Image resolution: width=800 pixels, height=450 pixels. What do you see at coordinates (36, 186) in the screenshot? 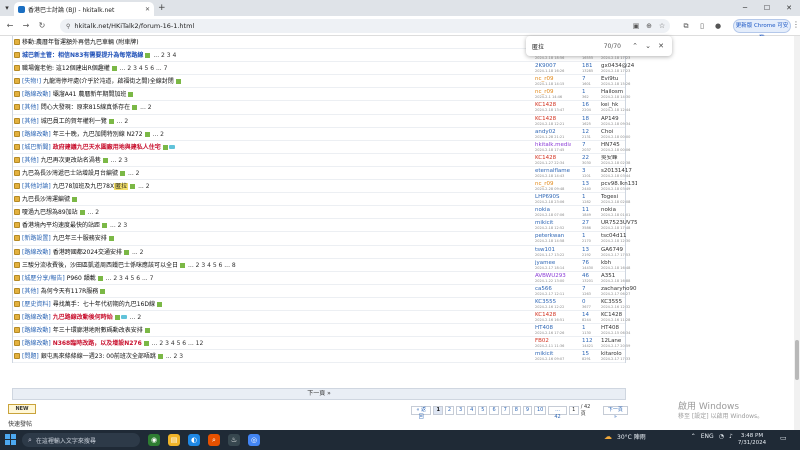
I see `thread-category: [其他討論]` at bounding box center [36, 186].